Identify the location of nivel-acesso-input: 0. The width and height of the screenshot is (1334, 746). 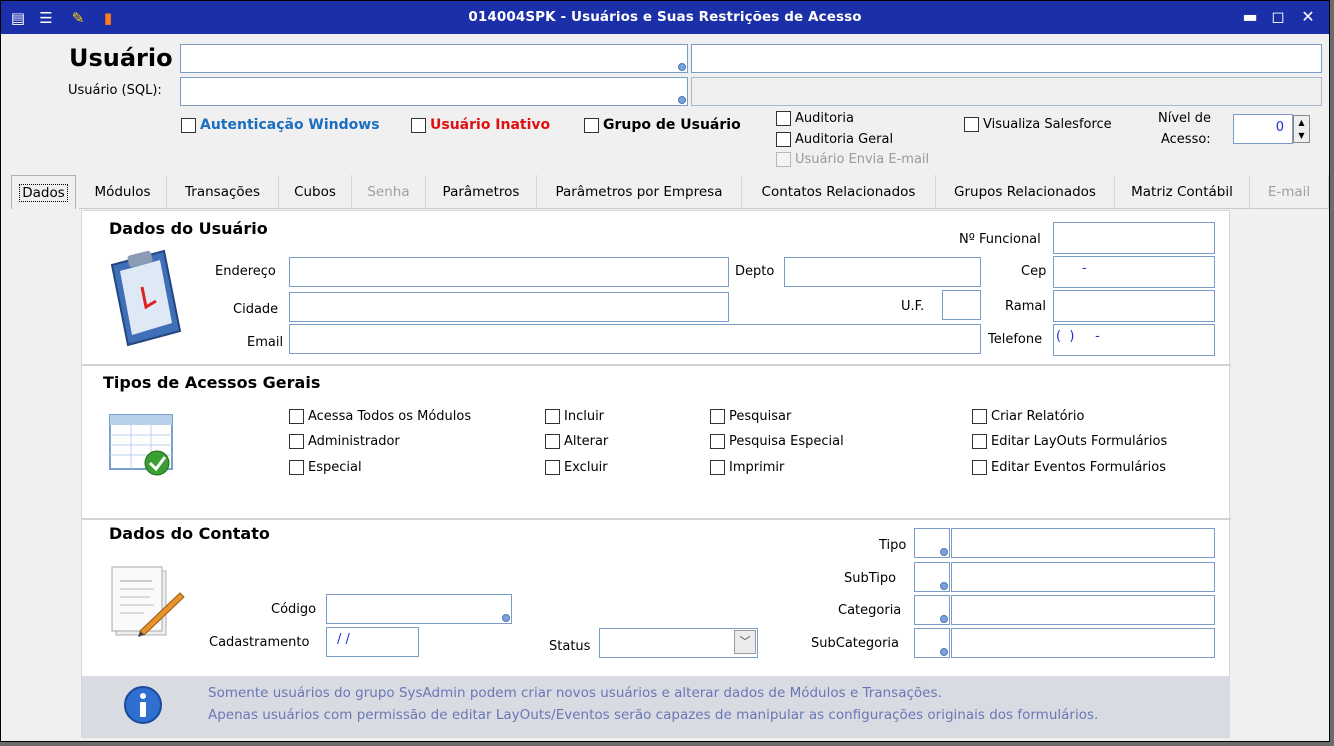
(1263, 129).